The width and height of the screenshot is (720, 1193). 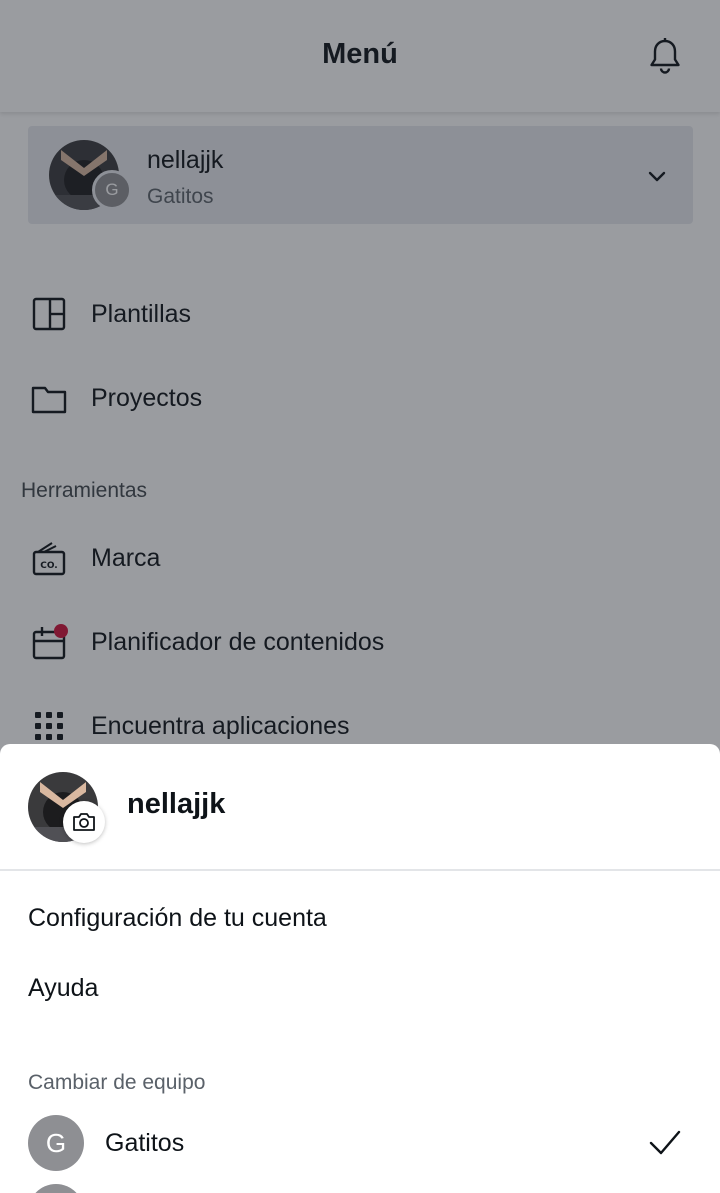 I want to click on team-avatar: G, so click(x=56, y=1143).